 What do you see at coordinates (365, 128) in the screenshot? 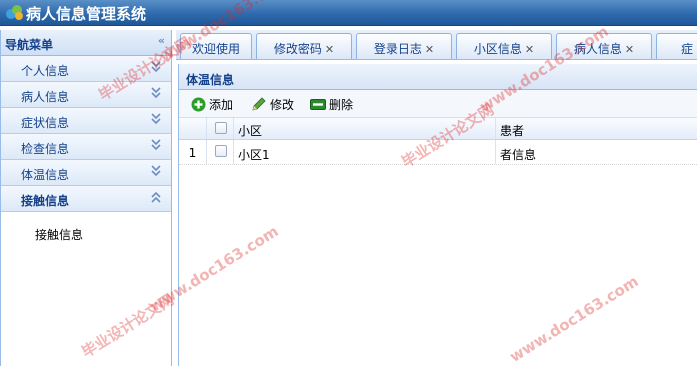
I see `column-header-community: 小区` at bounding box center [365, 128].